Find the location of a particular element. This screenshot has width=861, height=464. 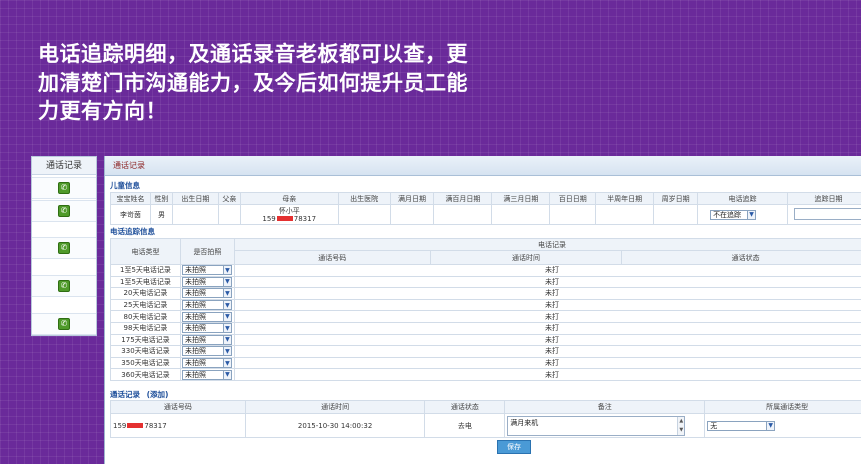

headline-line-2: 加清楚门市沟通能力，及今后如何提升员工能 is located at coordinates (253, 82).